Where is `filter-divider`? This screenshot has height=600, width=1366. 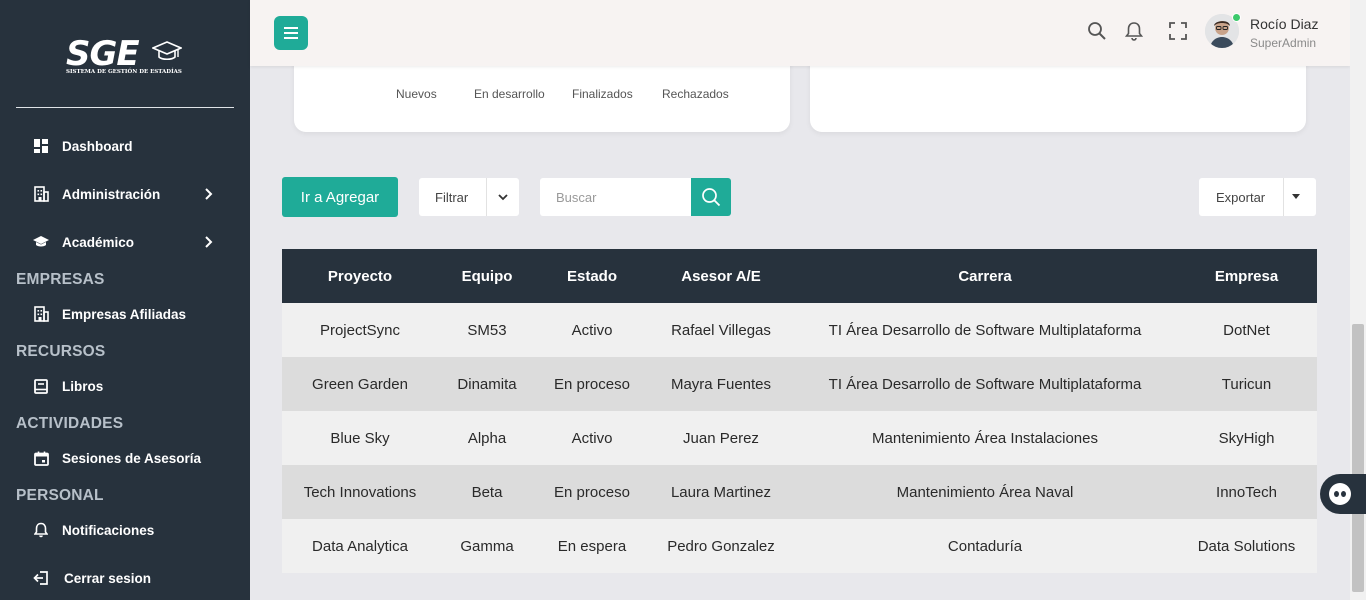
filter-divider is located at coordinates (486, 197).